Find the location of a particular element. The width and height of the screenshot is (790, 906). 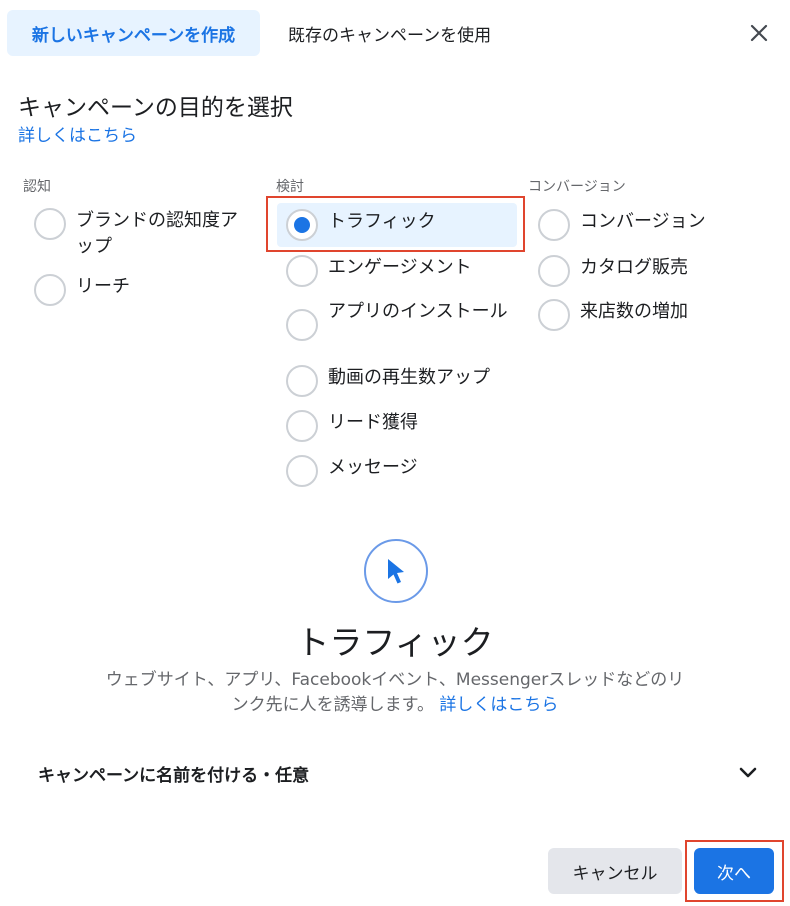

column-header-awareness: 認知 is located at coordinates (37, 187).